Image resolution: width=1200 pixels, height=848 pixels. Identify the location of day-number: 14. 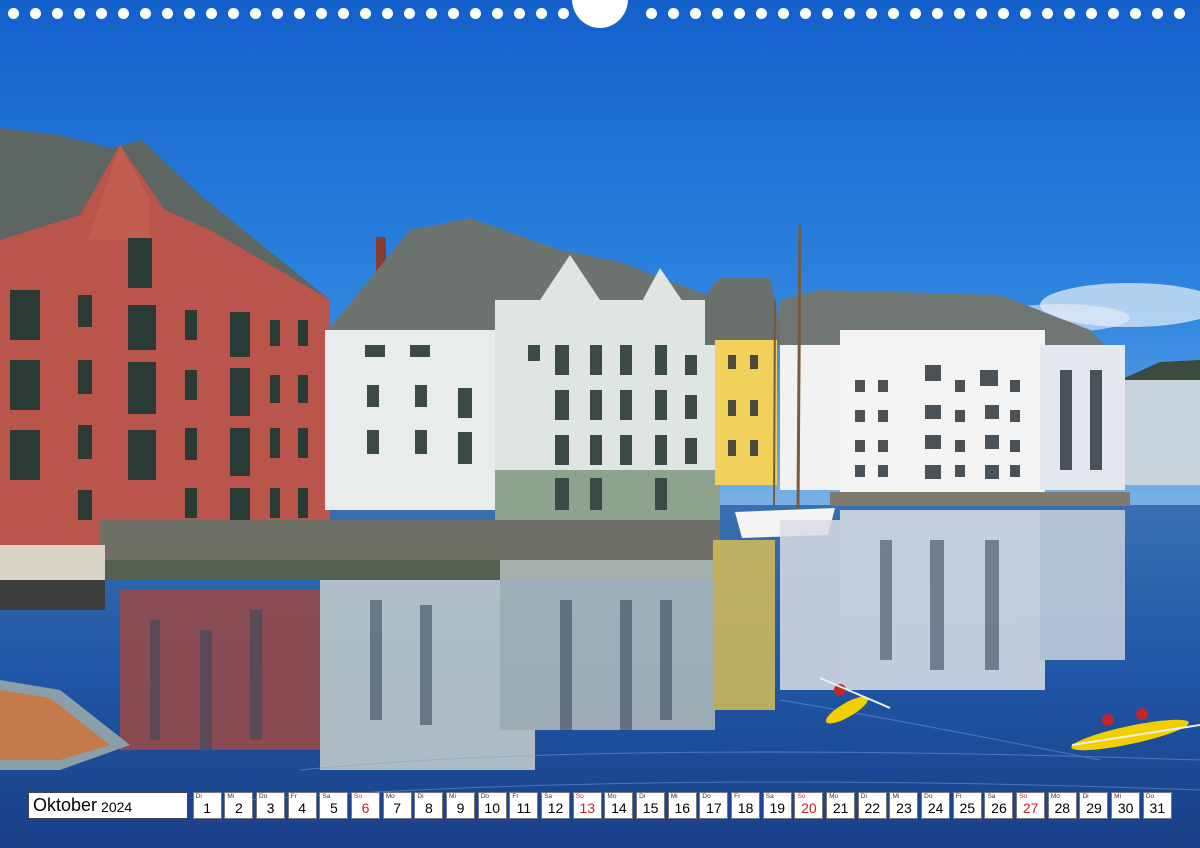
(619, 808).